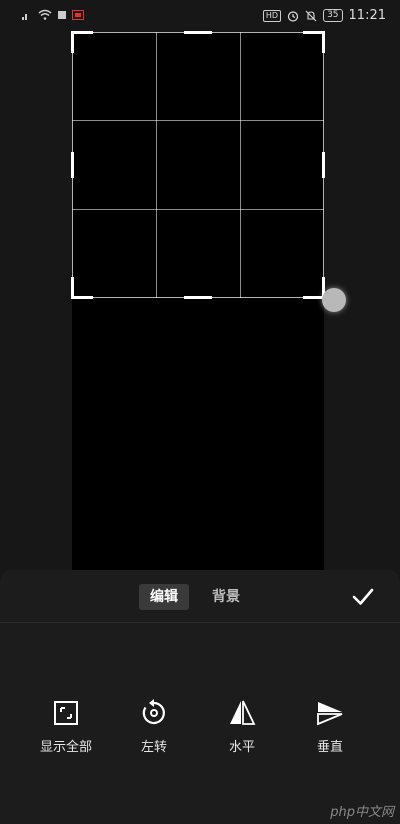 This screenshot has height=824, width=400. I want to click on status-bar: HD 35 11:21, so click(200, 16).